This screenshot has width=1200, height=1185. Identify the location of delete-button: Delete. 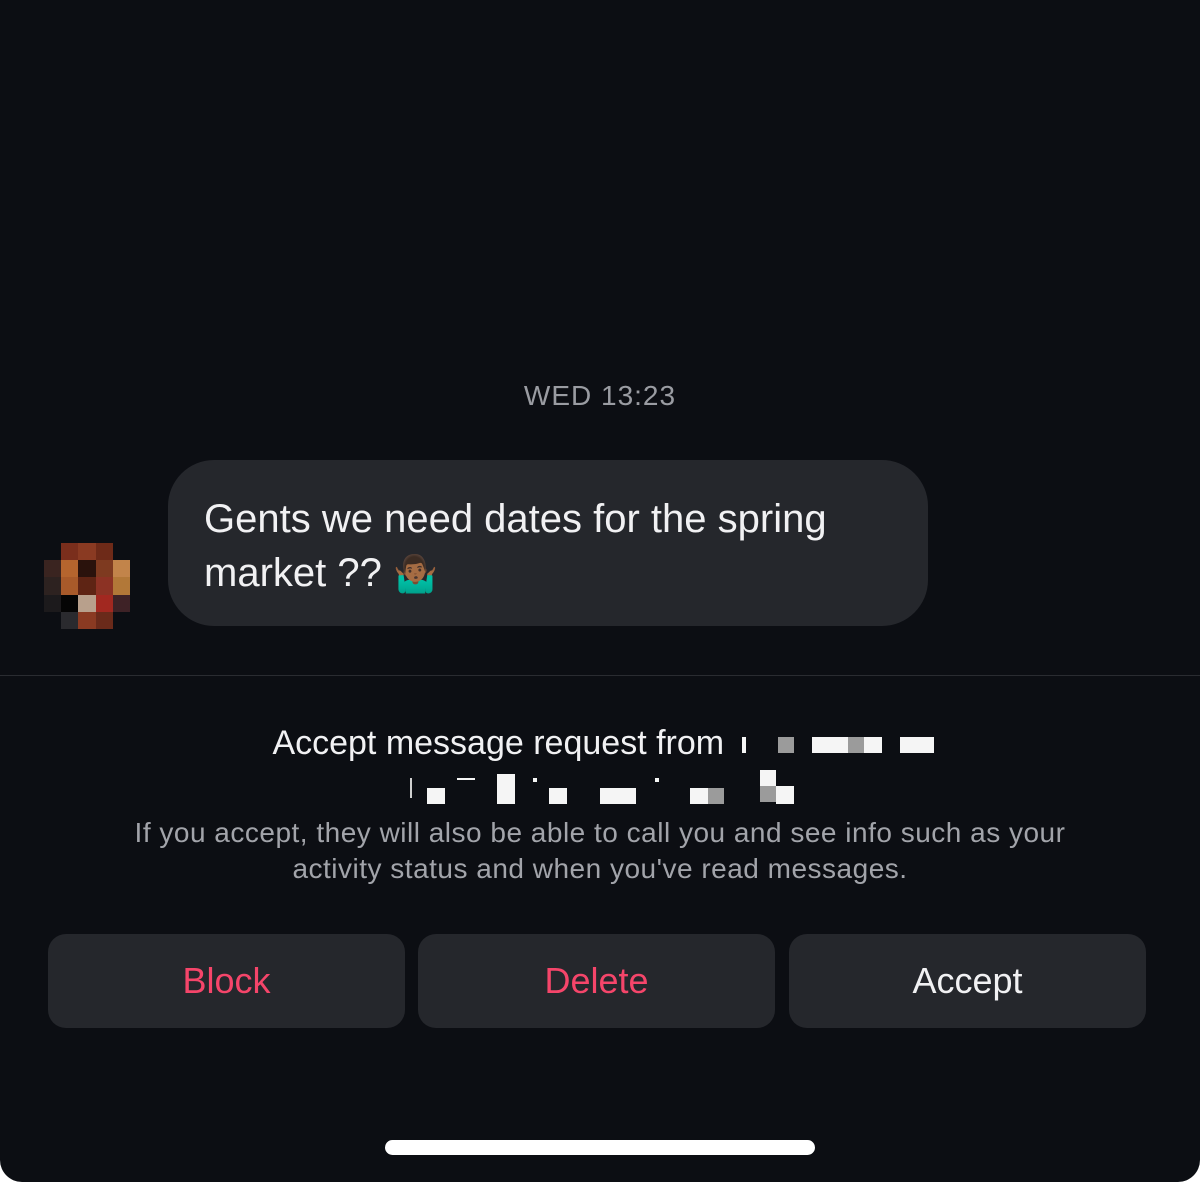
(596, 981).